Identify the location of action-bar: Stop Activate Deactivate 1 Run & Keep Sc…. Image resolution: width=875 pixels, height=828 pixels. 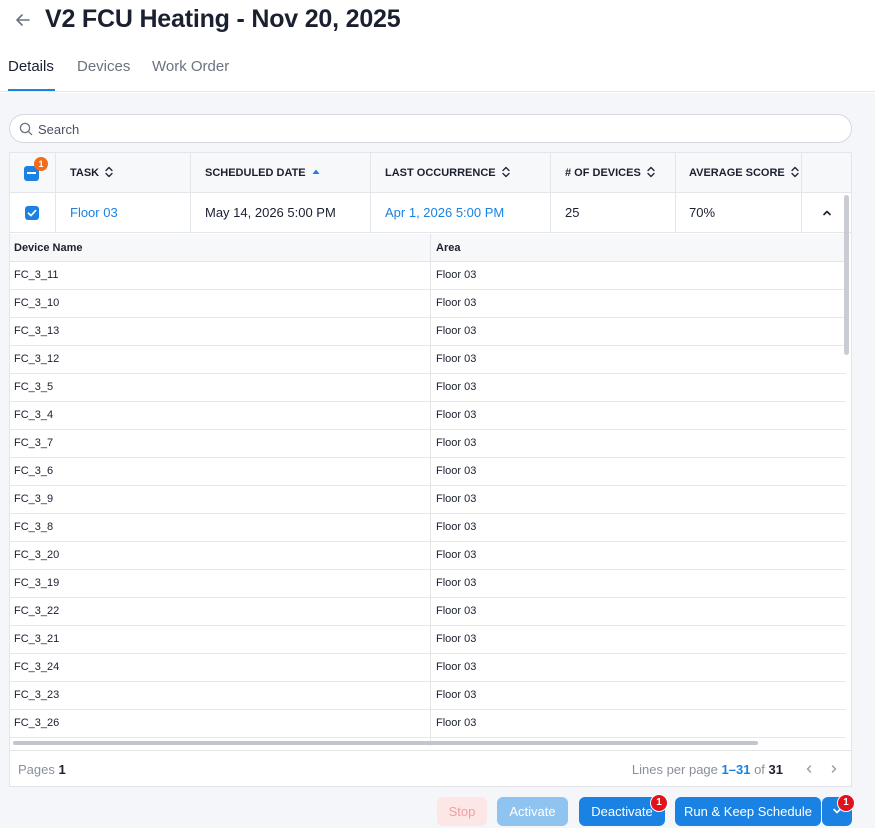
(437, 811).